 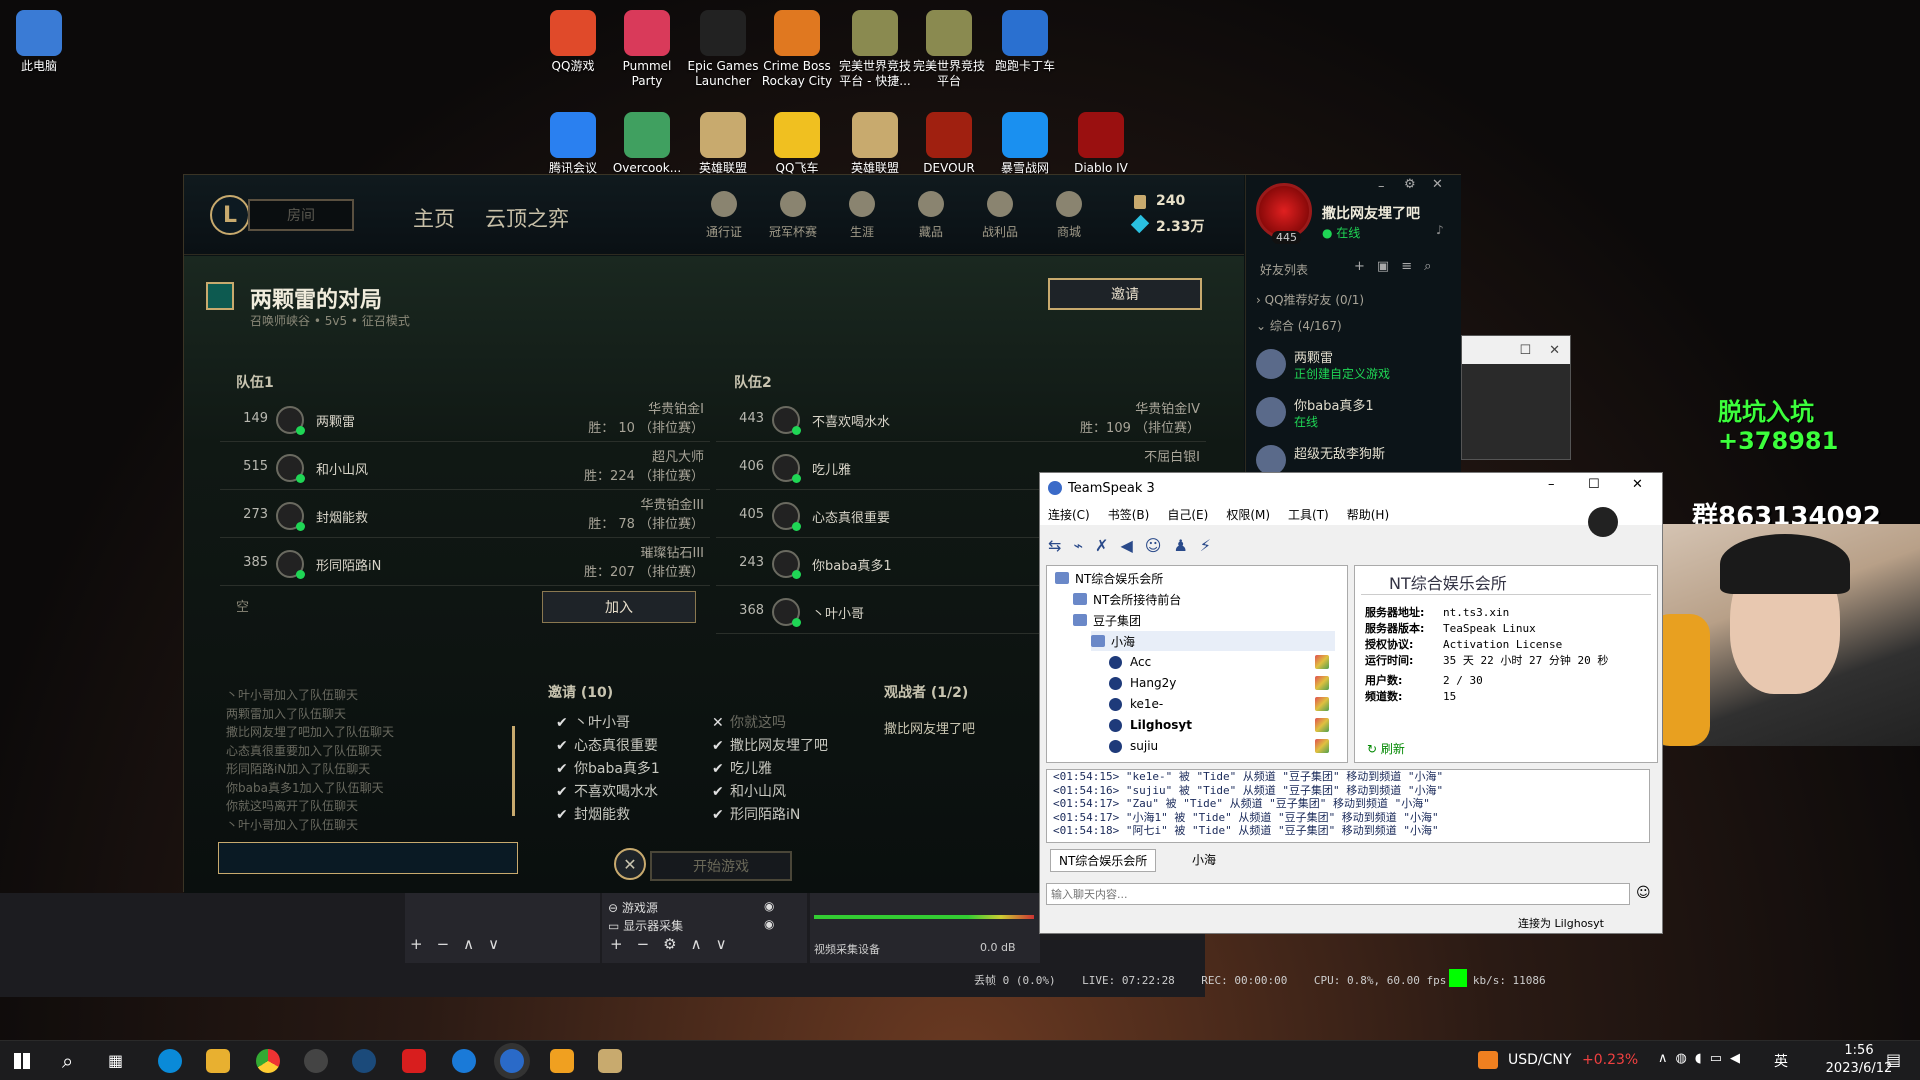 I want to click on menu-item: 自己(E), so click(x=1187, y=514).